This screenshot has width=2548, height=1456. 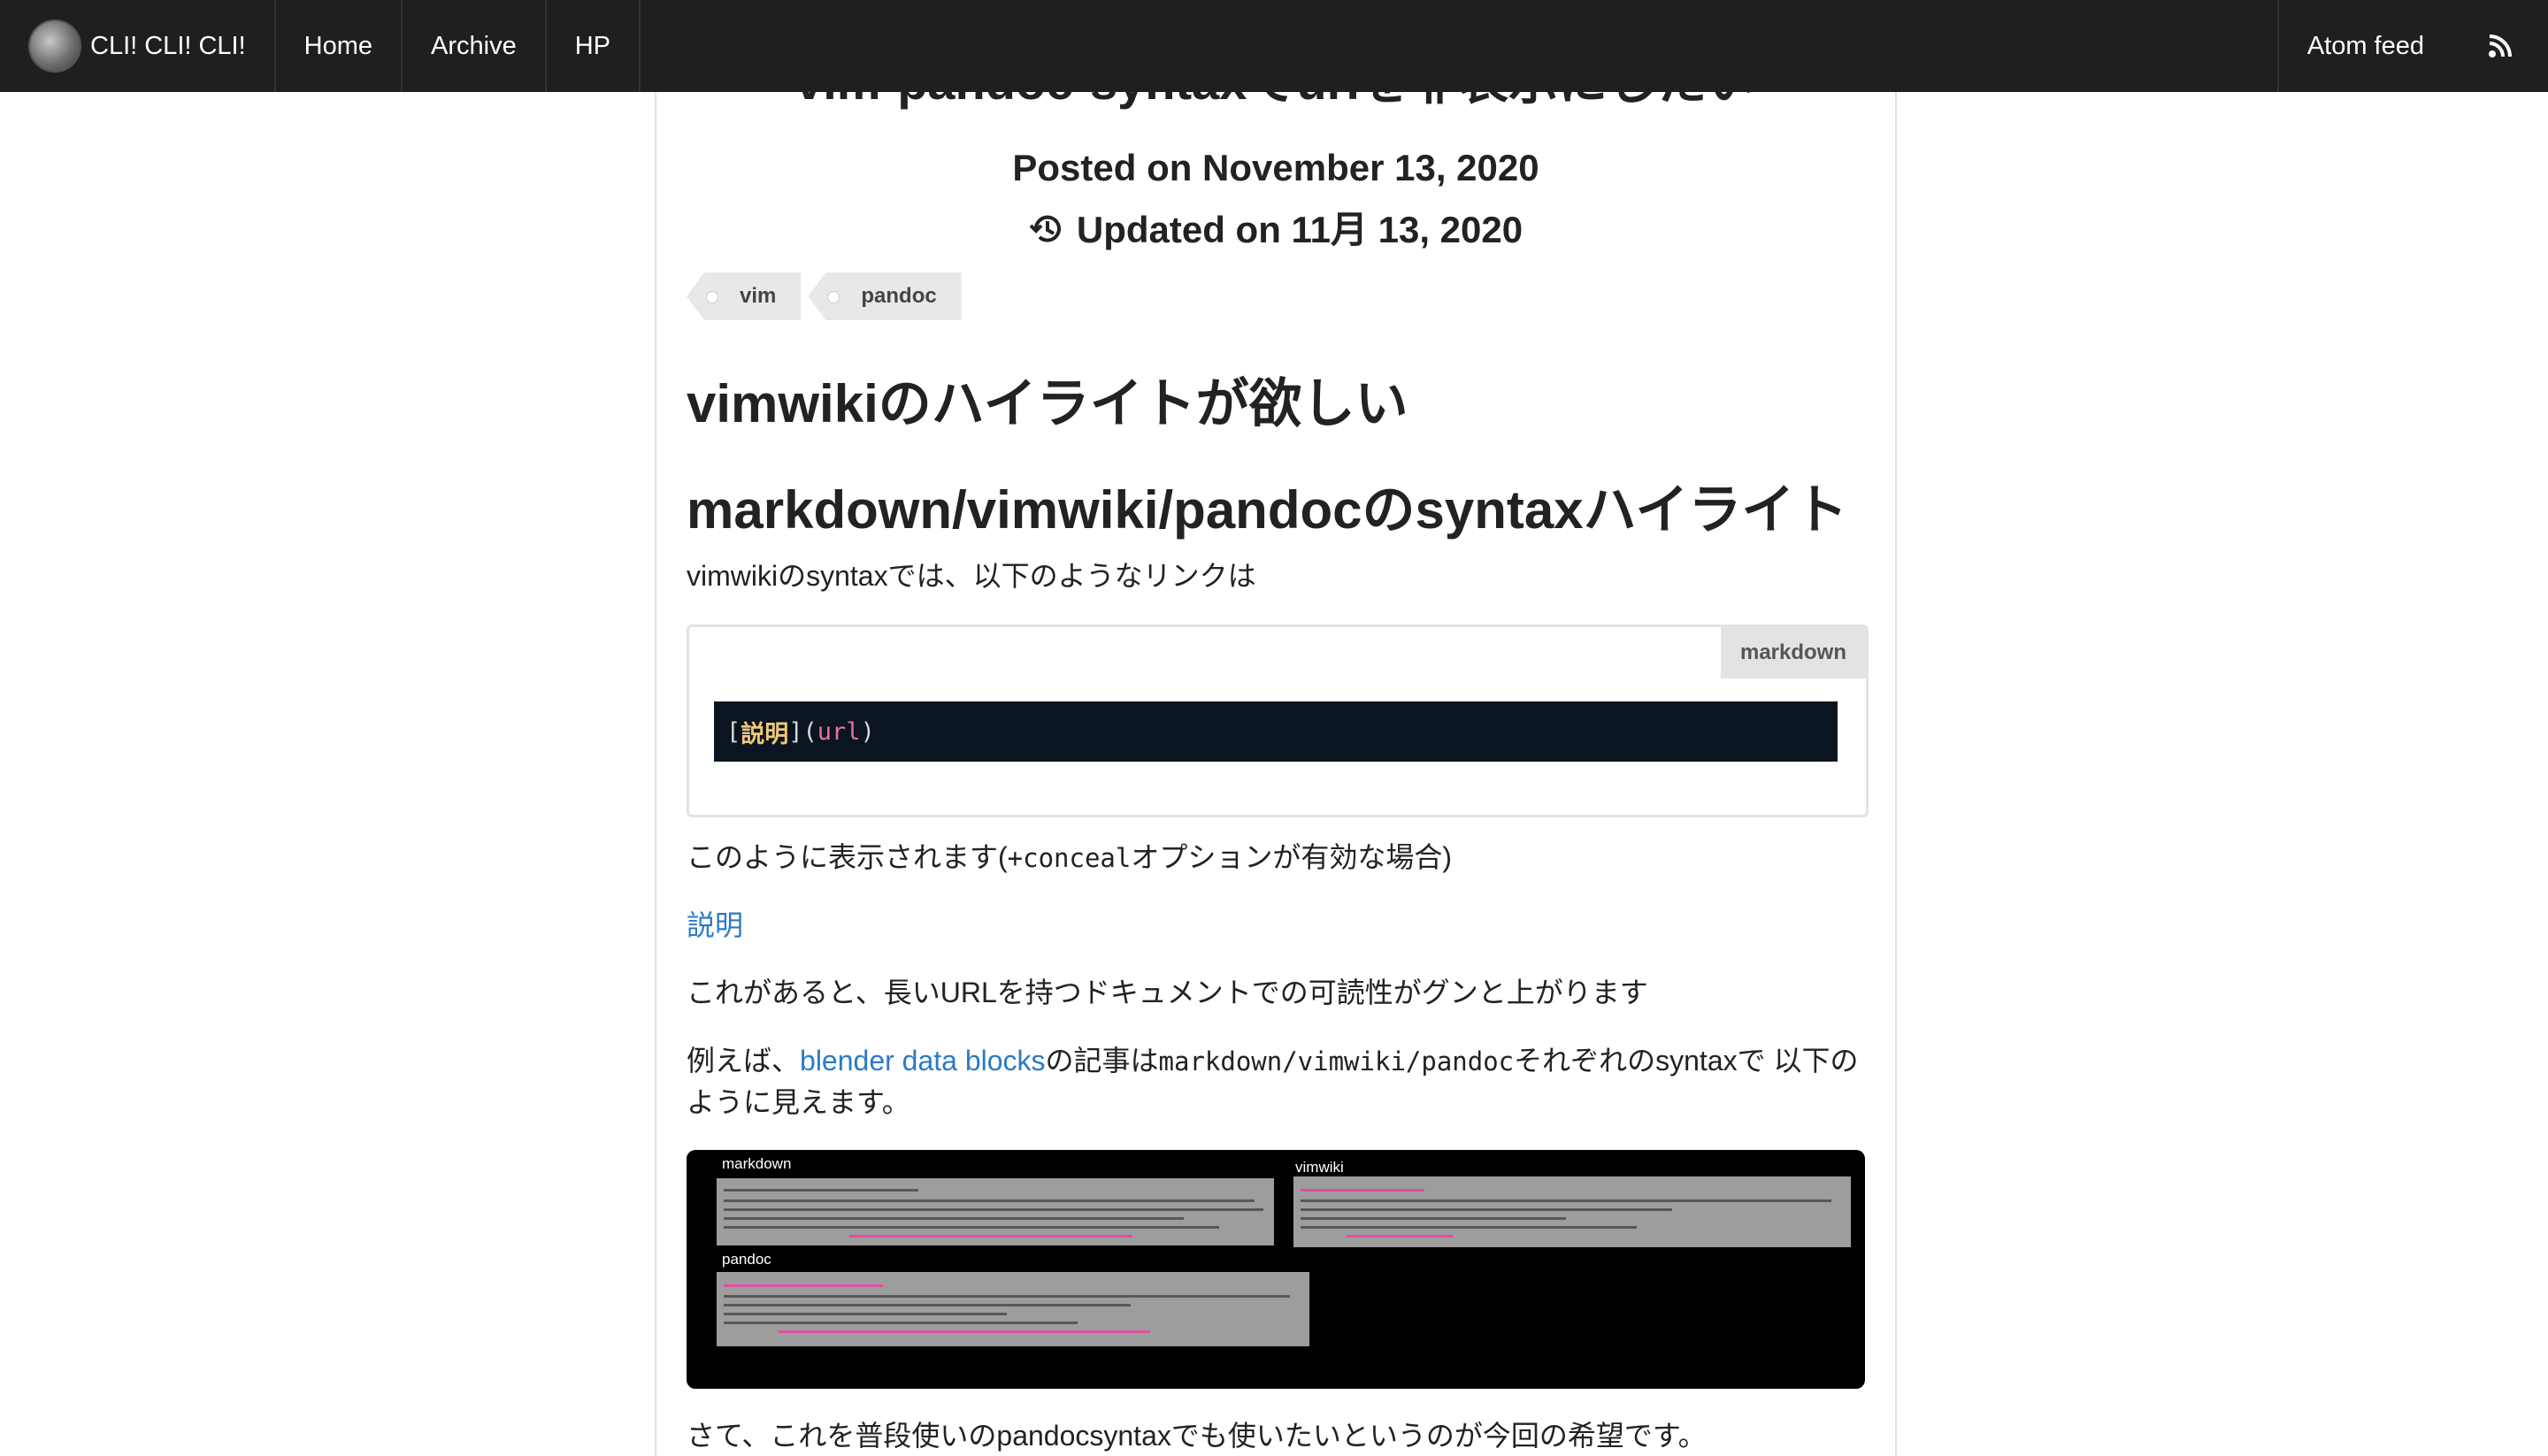 I want to click on inline-code: markdown/vimwiki/pandoc, so click(x=1336, y=1061).